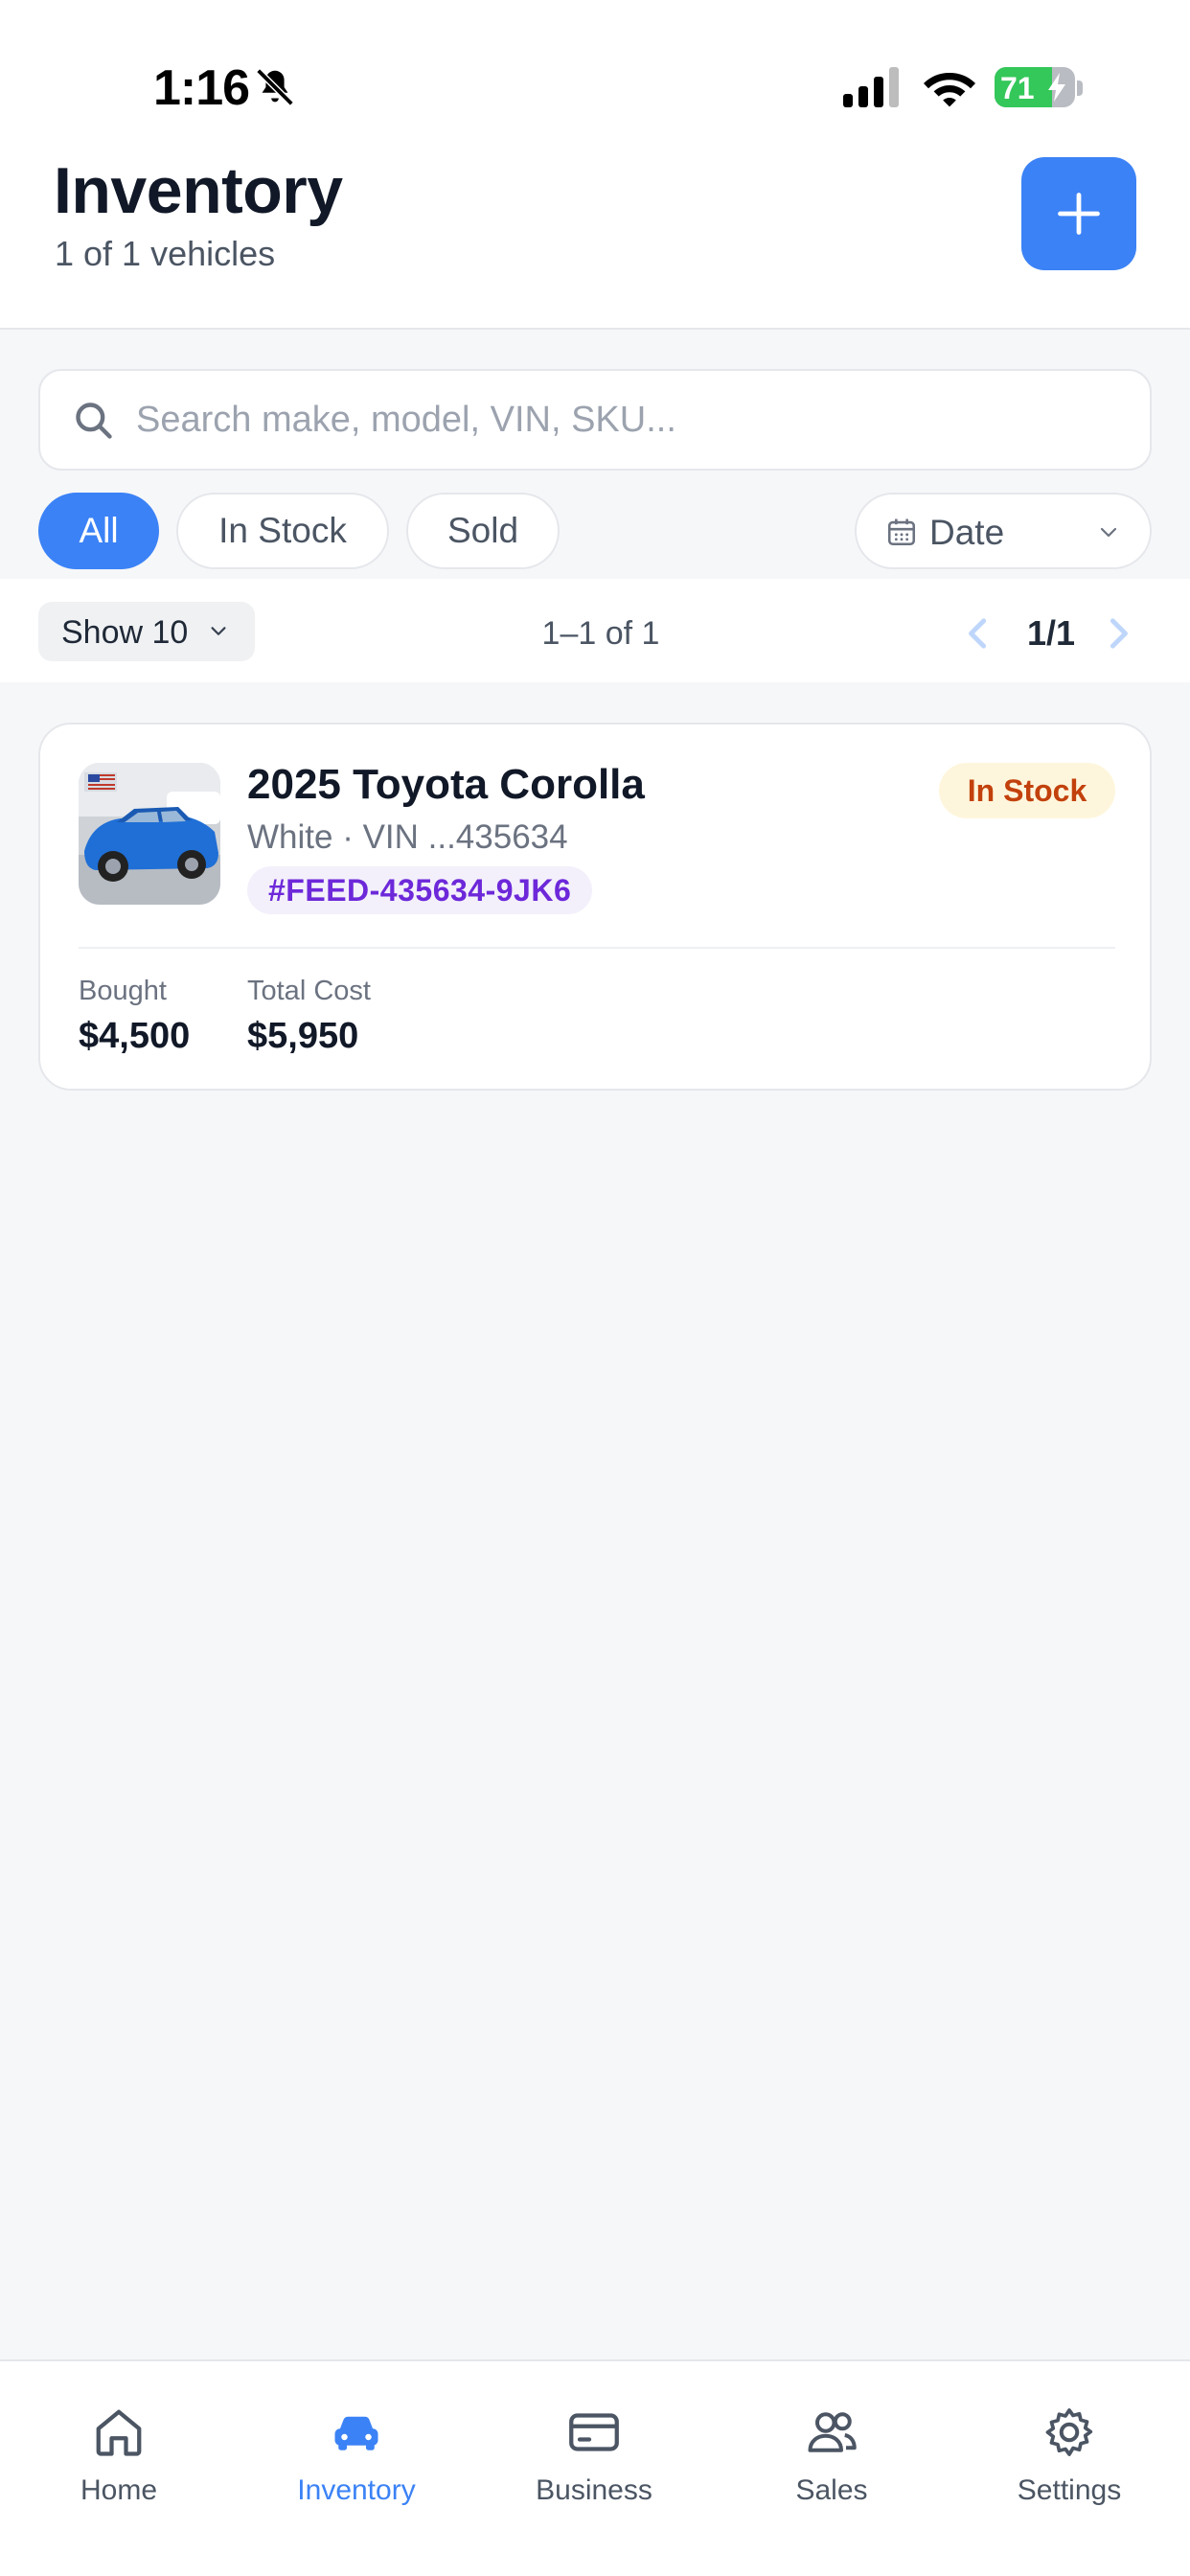 Image resolution: width=1190 pixels, height=2576 pixels. Describe the element at coordinates (420, 890) in the screenshot. I see `sku-tag: #FEED-435634-9JK6` at that location.